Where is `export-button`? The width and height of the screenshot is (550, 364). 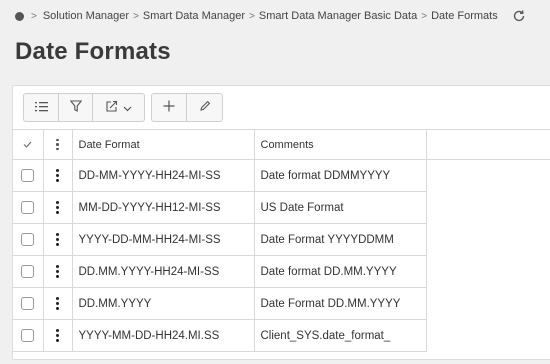
export-button is located at coordinates (118, 107).